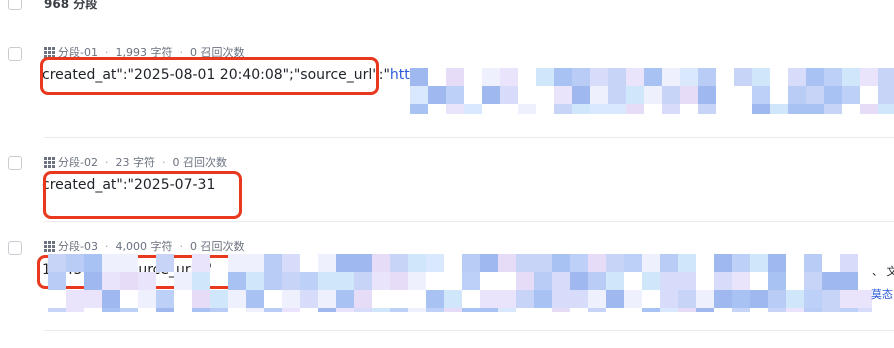  I want to click on segment-divider, so click(469, 137).